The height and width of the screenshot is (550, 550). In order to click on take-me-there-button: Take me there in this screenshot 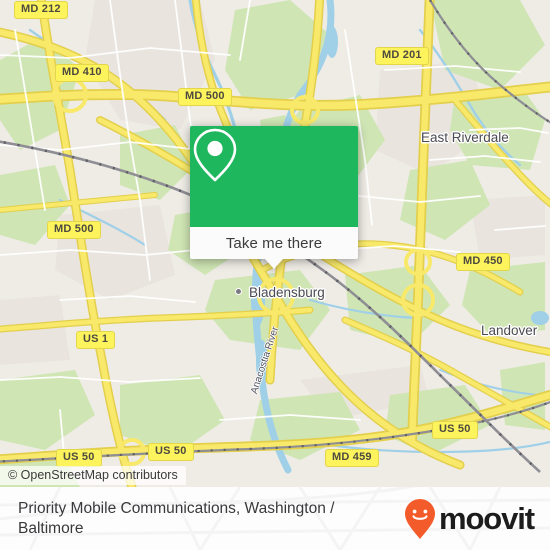, I will do `click(274, 243)`.